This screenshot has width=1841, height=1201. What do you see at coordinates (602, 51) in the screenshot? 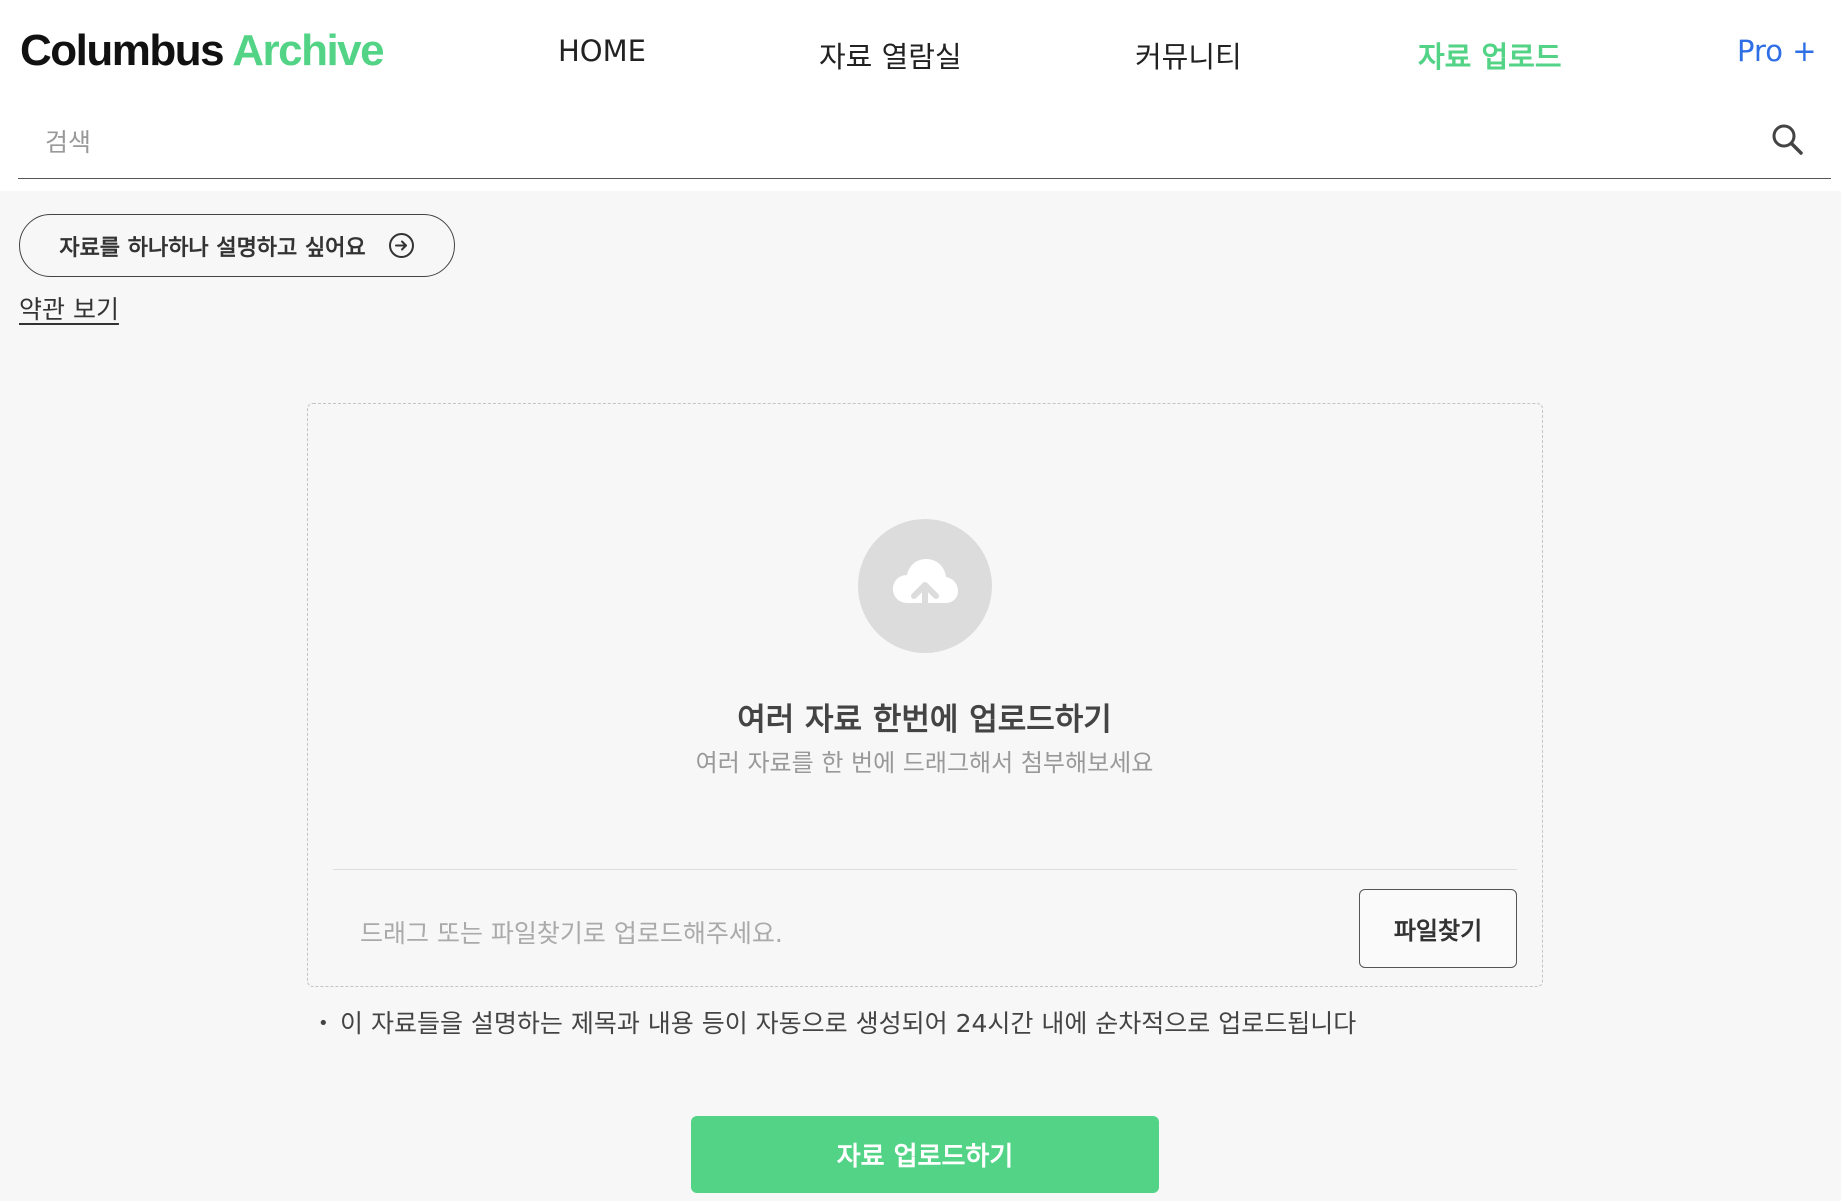
I see `nav-home: HOME` at bounding box center [602, 51].